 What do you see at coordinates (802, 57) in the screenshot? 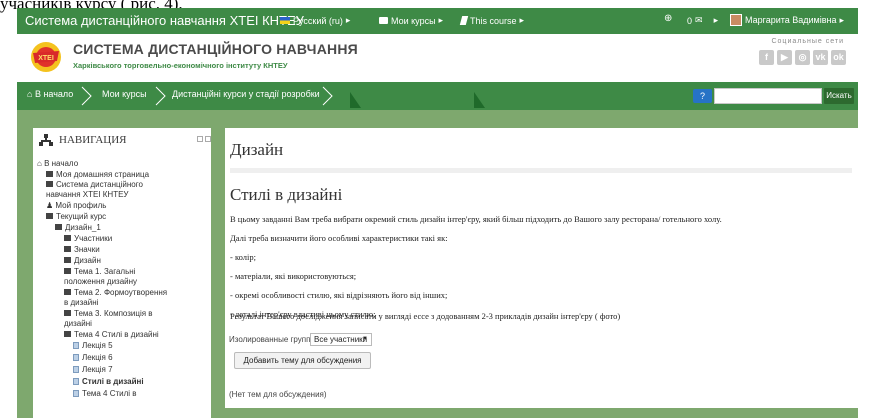
I see `instagram-icon: ◎` at bounding box center [802, 57].